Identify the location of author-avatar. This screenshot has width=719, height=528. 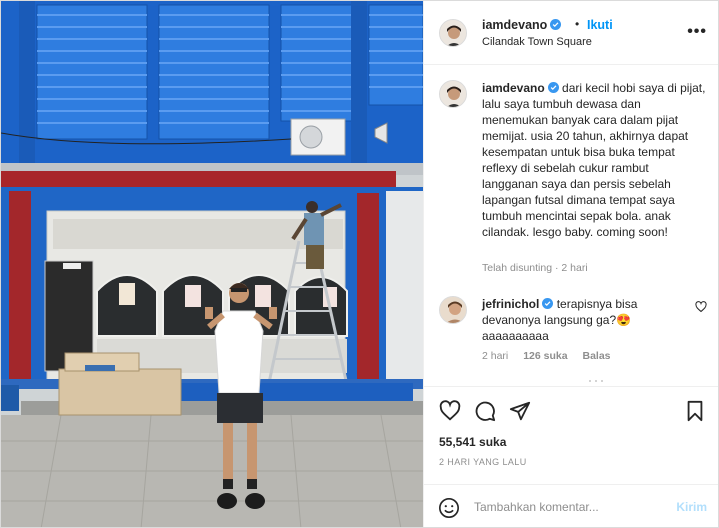
(453, 33).